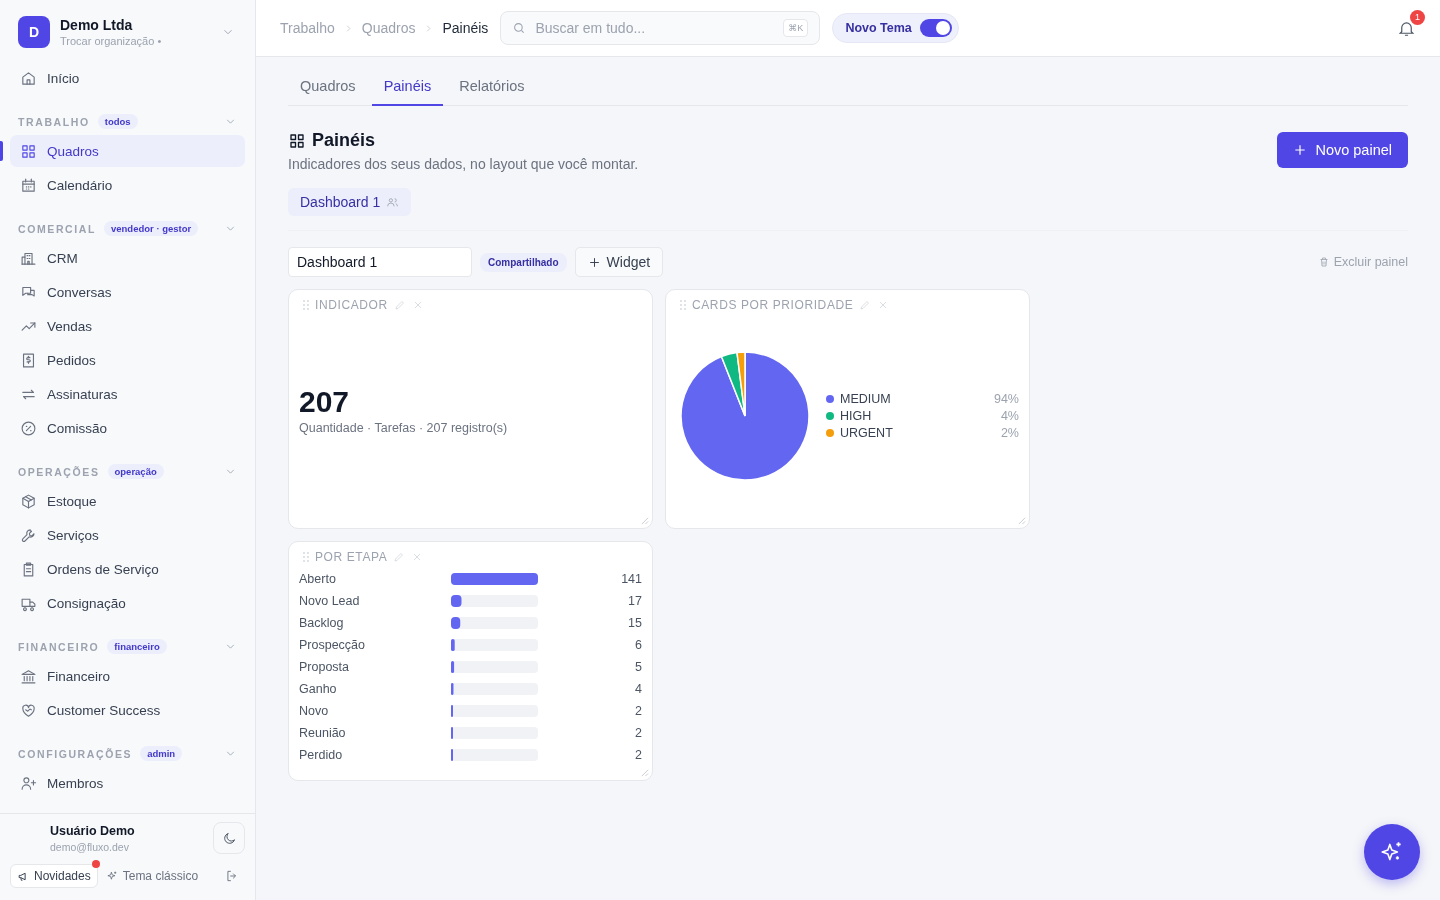 This screenshot has width=1440, height=900. I want to click on section-heading: TRABALHO, so click(54, 121).